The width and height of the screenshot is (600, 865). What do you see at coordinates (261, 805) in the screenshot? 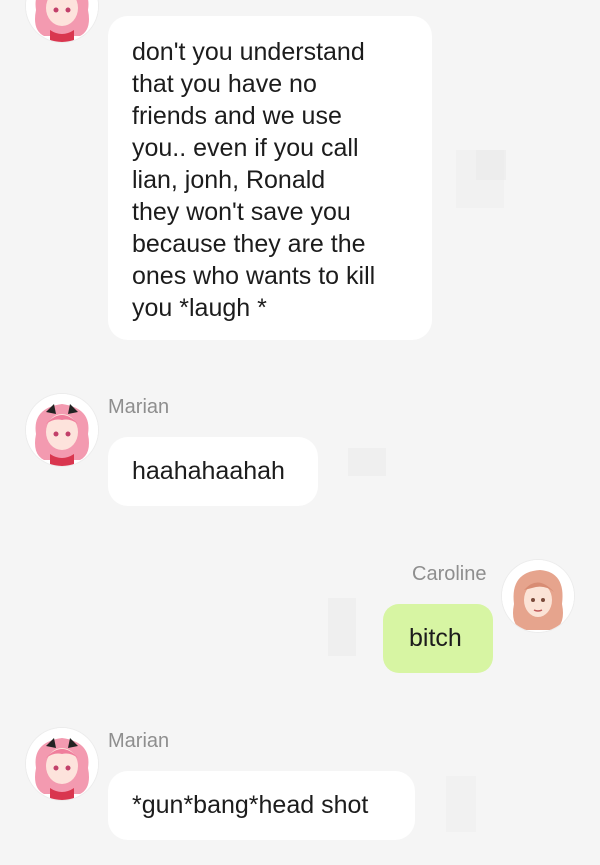
I see `message-bubble: *gun*bang*head shot` at bounding box center [261, 805].